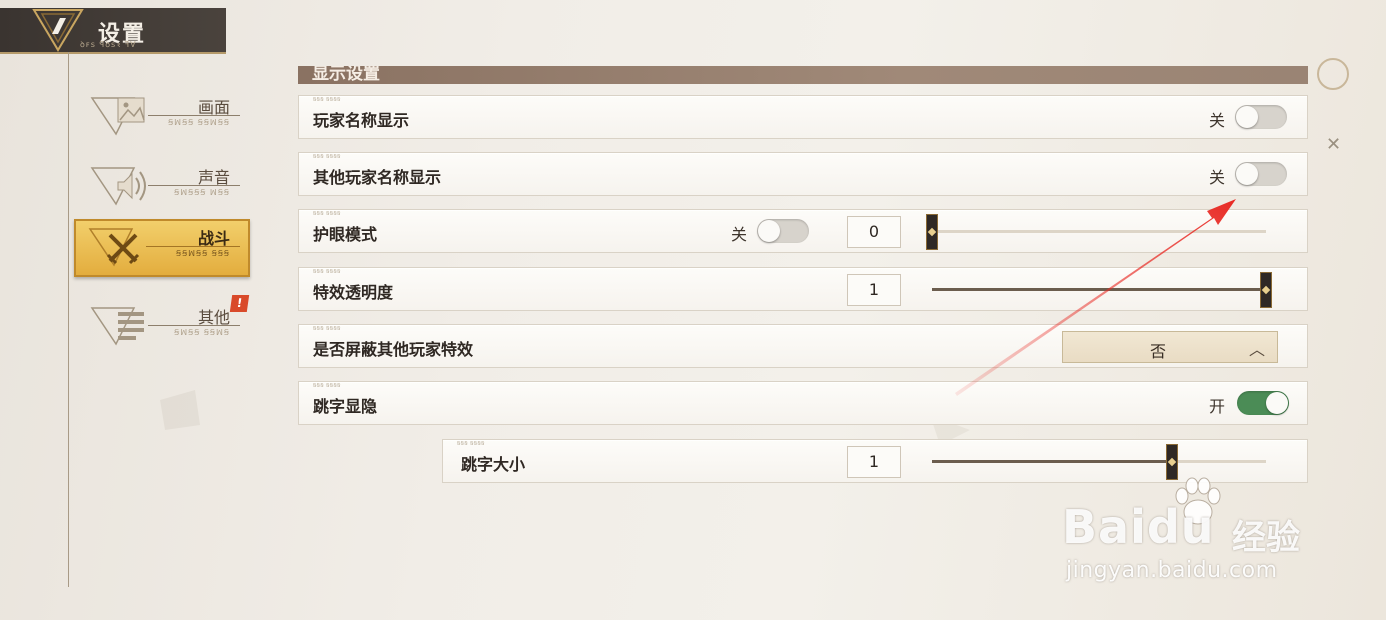  Describe the element at coordinates (1266, 538) in the screenshot. I see `watermark-cn: 经验` at that location.